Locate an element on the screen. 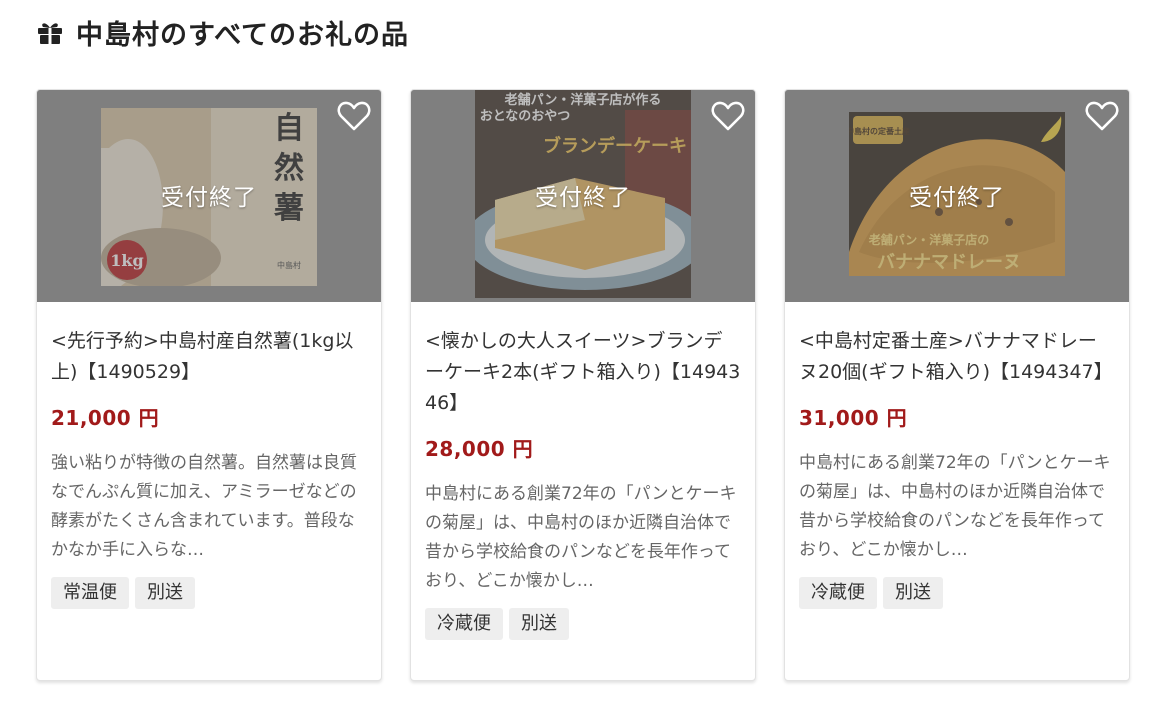  product-thumbnail: 中島村の定番土産 老舗パン・洋菓子店の バナナマドレーヌ 受付終了 is located at coordinates (957, 196).